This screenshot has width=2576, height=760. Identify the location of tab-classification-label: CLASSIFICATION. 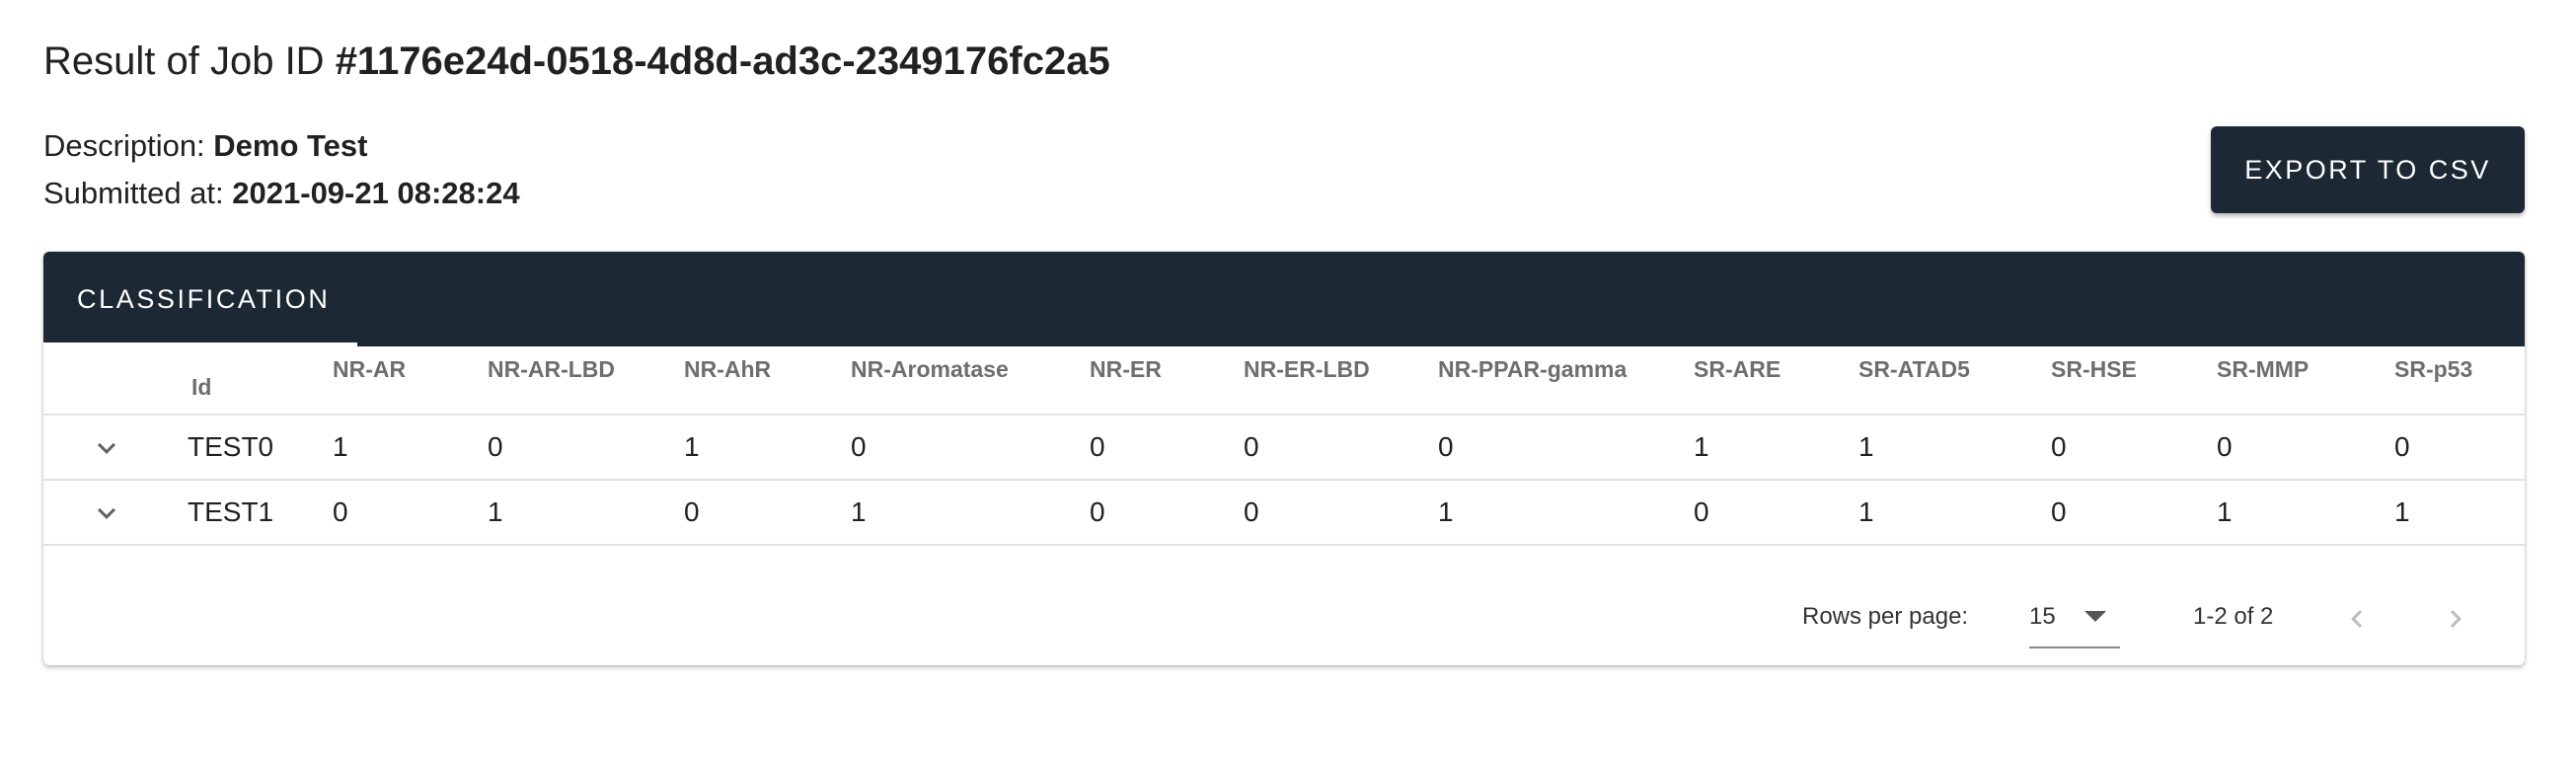
(204, 298).